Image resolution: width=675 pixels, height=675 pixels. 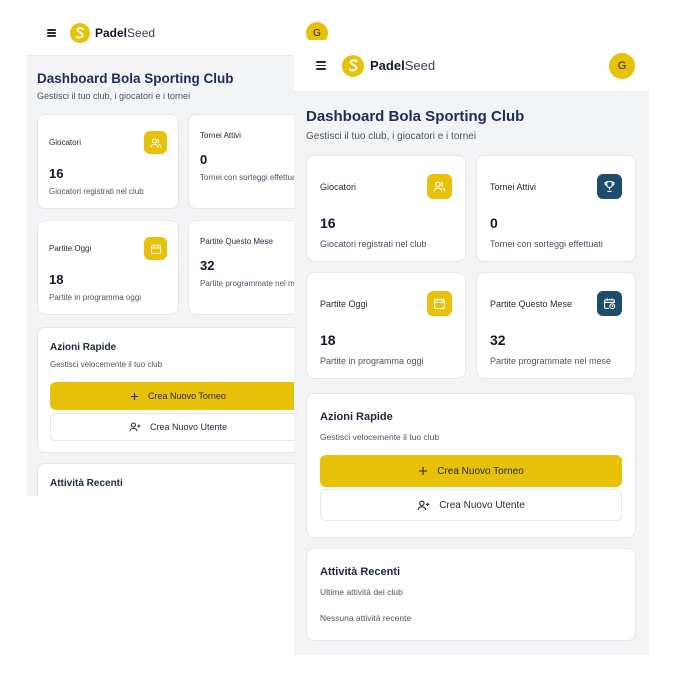 What do you see at coordinates (471, 66) in the screenshot?
I see `top-bar: Padel Seed G` at bounding box center [471, 66].